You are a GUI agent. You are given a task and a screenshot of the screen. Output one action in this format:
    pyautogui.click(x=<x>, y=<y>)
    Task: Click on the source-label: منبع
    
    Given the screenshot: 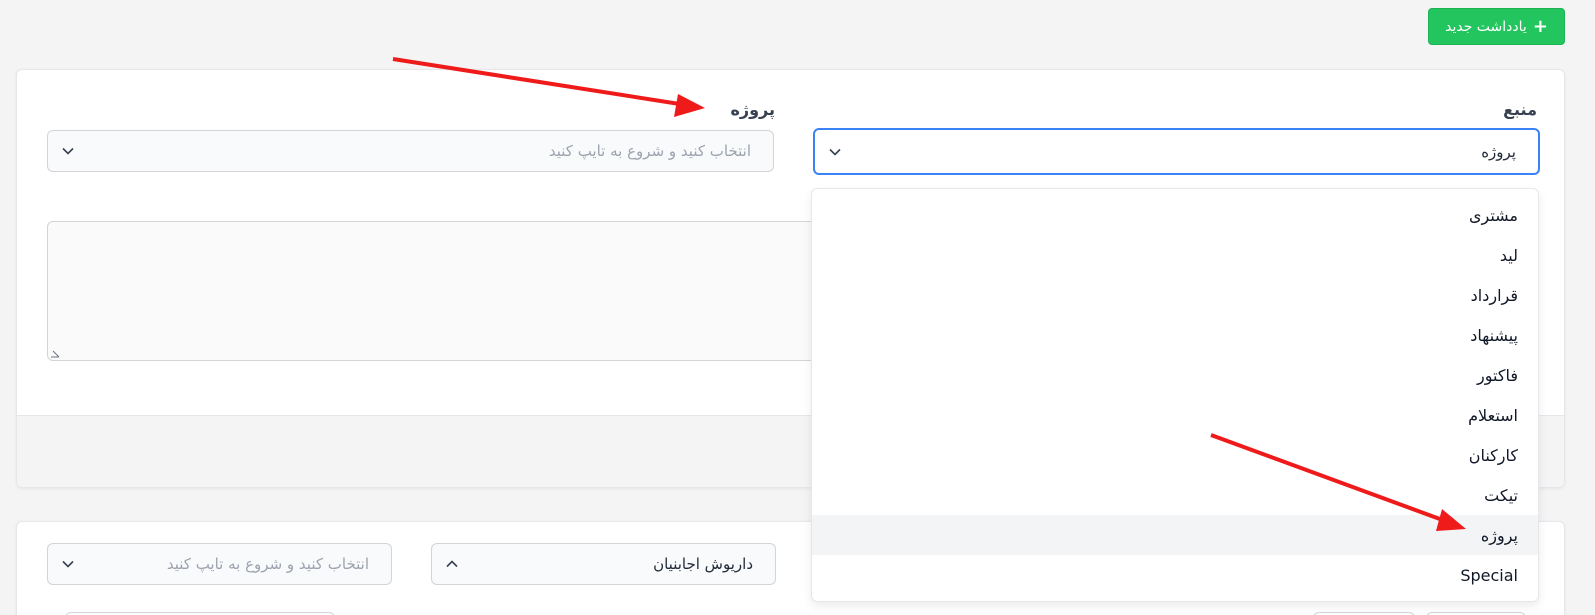 What is the action you would take?
    pyautogui.click(x=1520, y=109)
    